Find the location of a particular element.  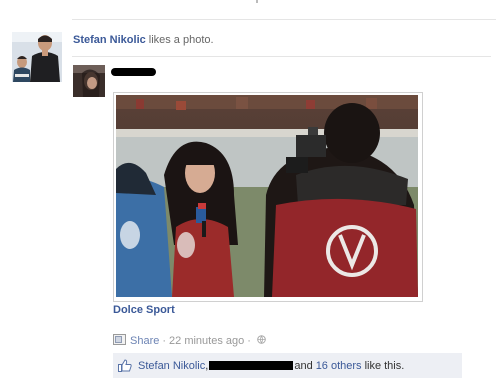

actor-name-link: Stefan Nikolic is located at coordinates (109, 40).